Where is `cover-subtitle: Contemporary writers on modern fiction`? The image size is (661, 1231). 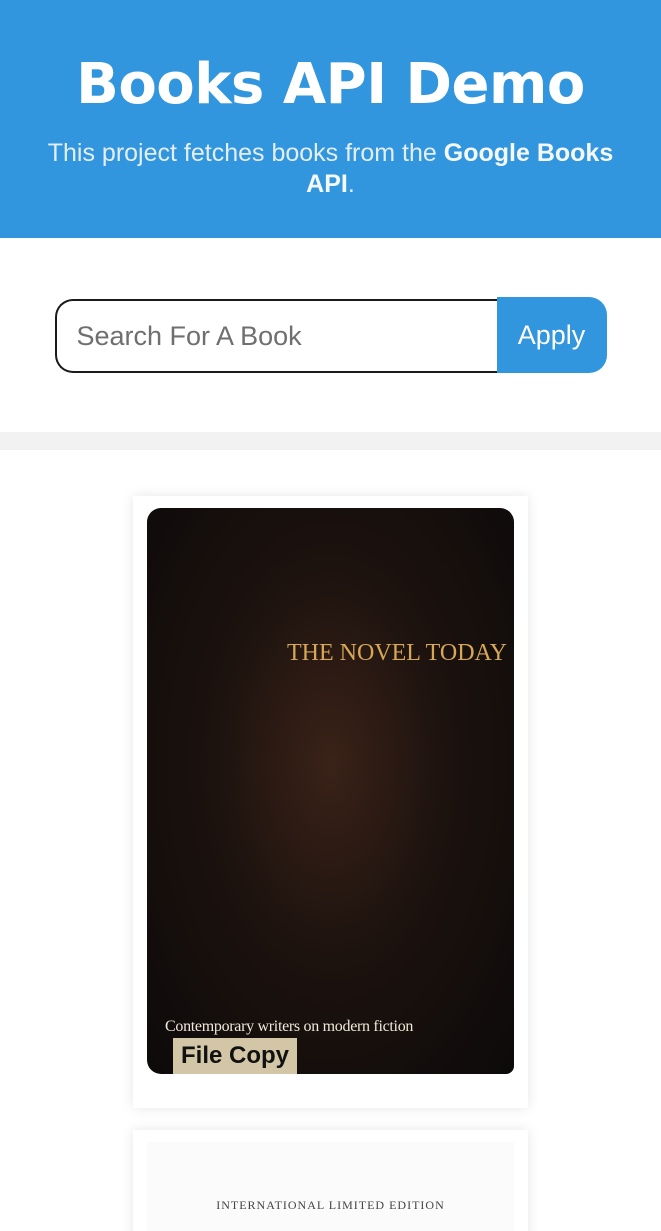 cover-subtitle: Contemporary writers on modern fiction is located at coordinates (289, 1026).